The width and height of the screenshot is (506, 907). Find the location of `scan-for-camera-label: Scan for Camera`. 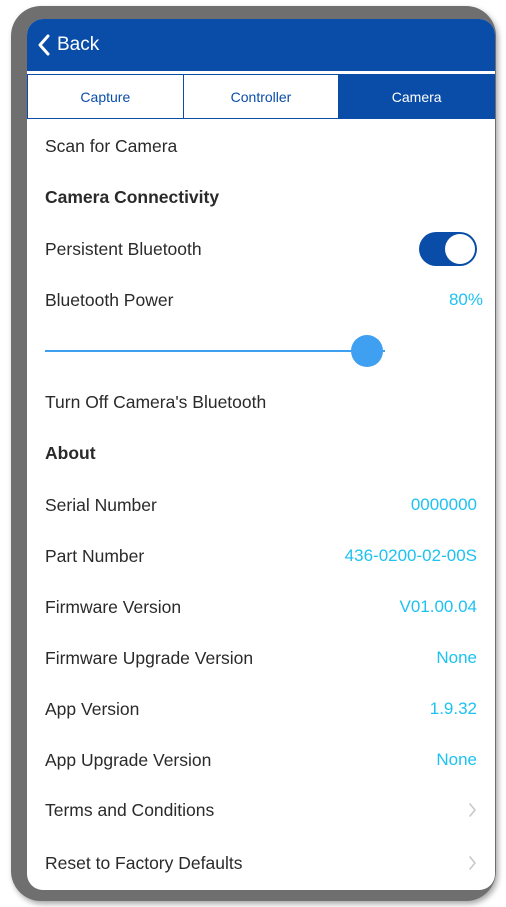

scan-for-camera-label: Scan for Camera is located at coordinates (111, 145).